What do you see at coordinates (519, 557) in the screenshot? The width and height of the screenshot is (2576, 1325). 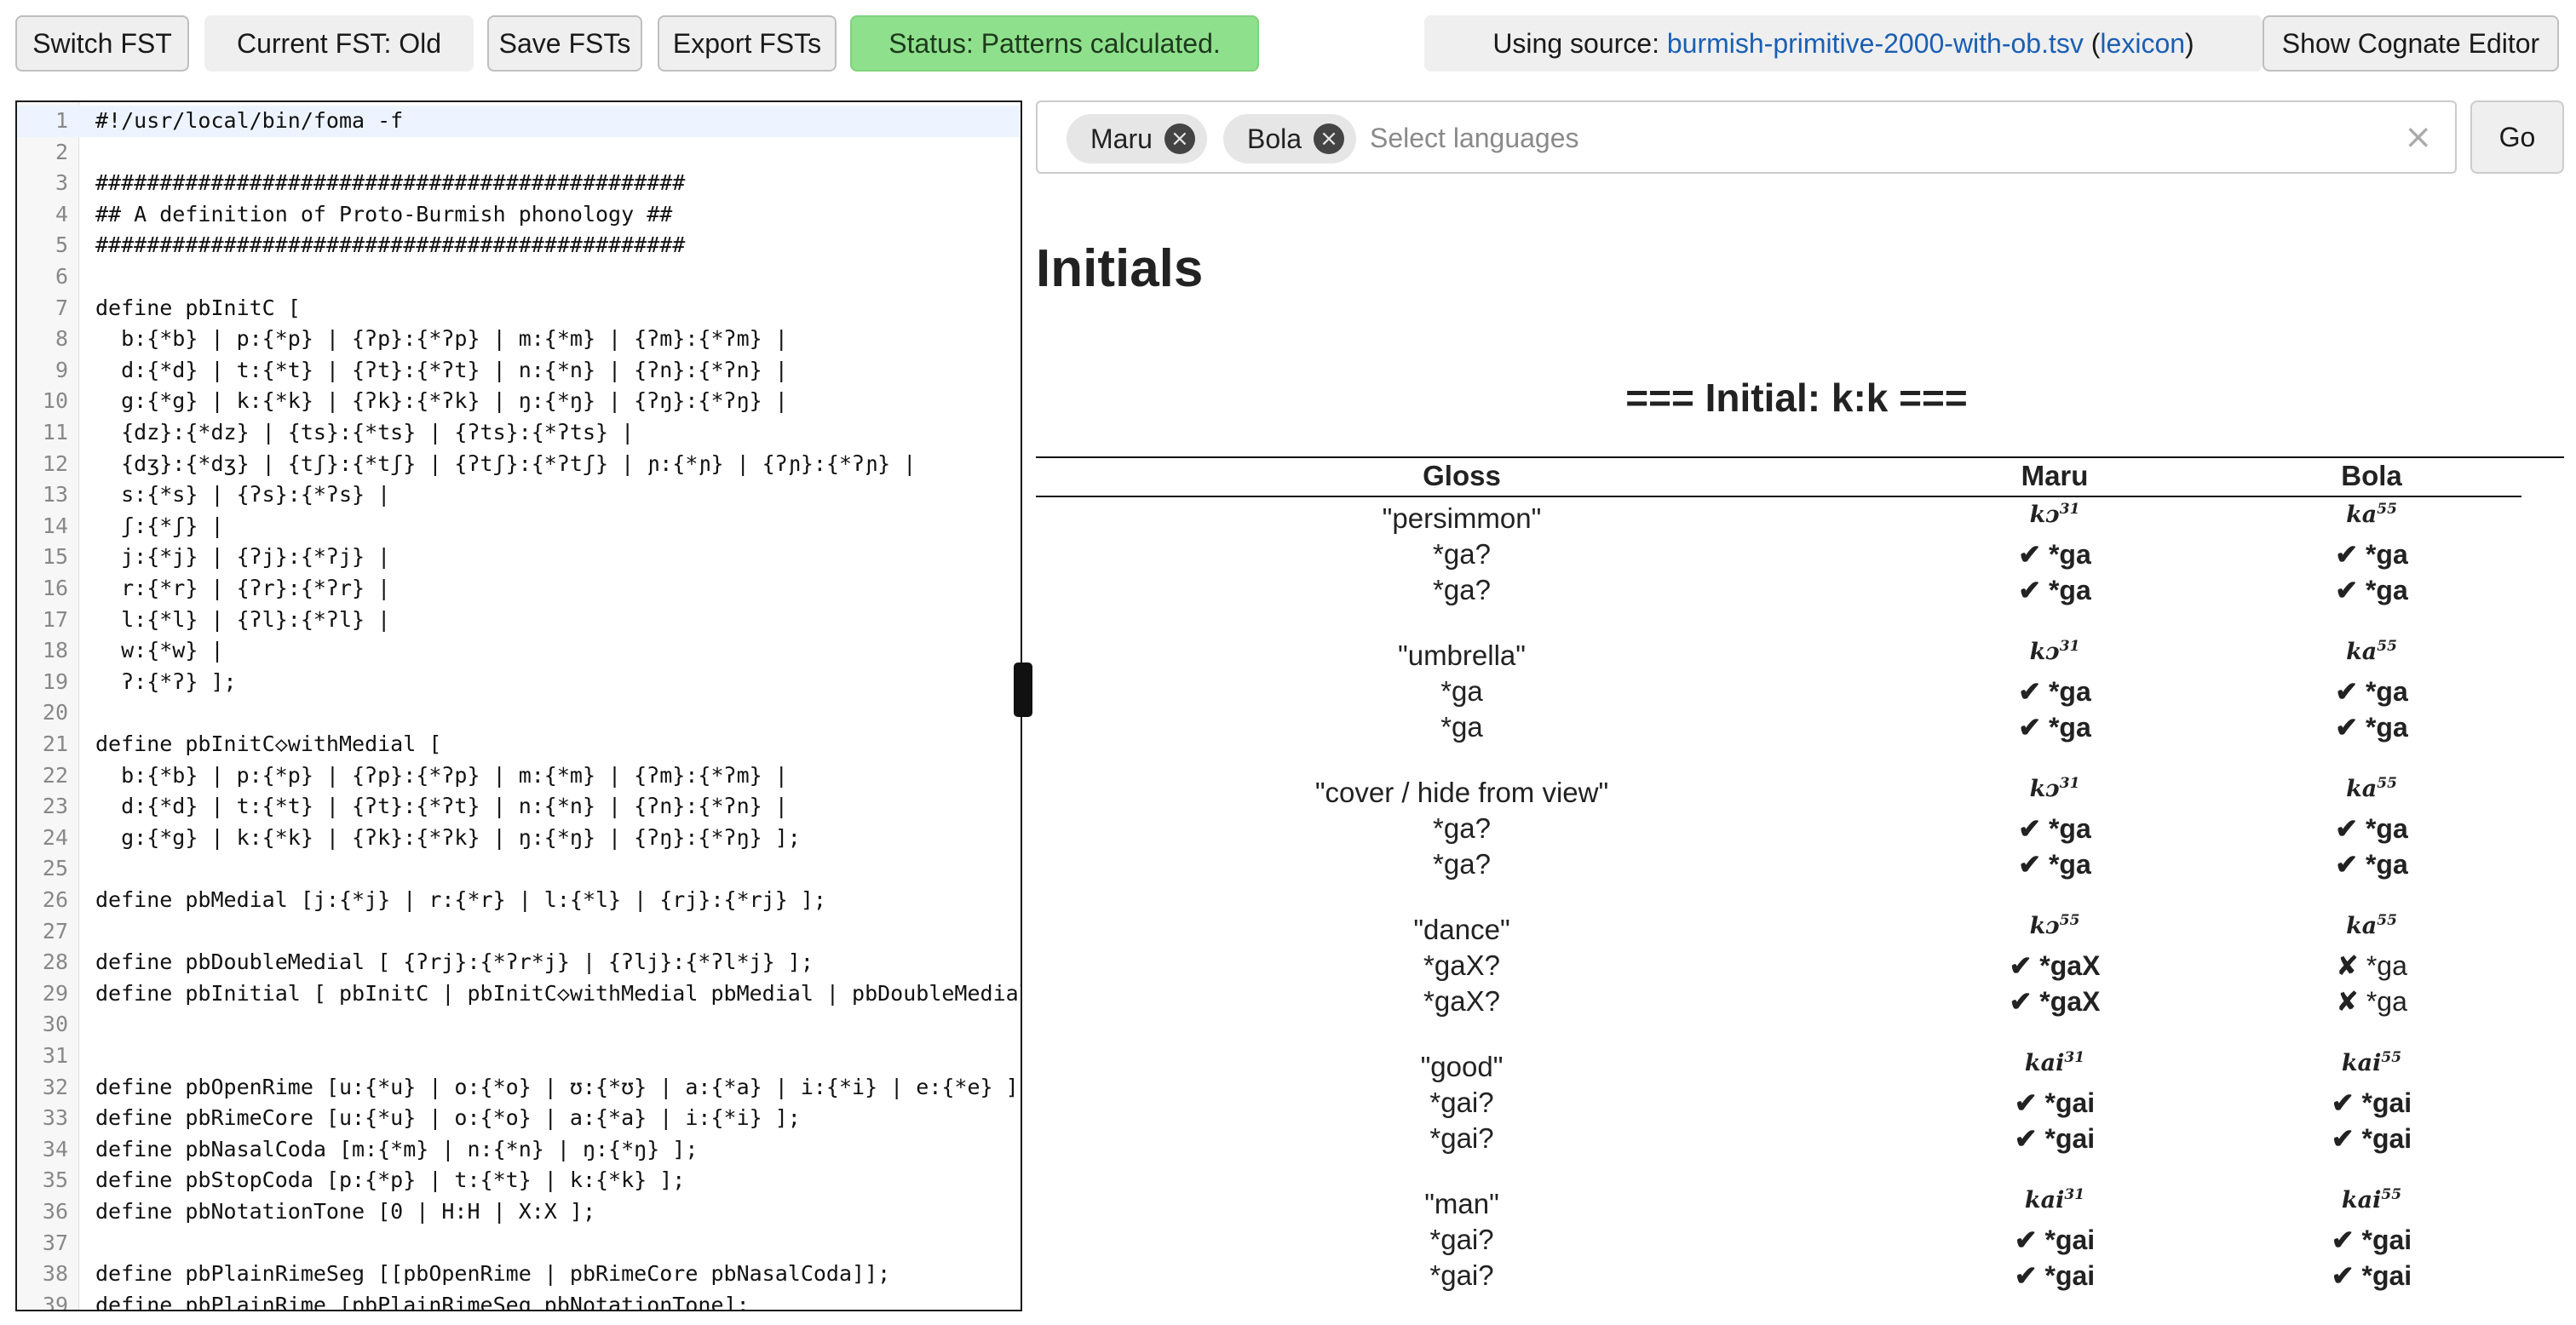 I see `code-line: 15 j:{*j} | {ʔj}:{*ʔj} |` at bounding box center [519, 557].